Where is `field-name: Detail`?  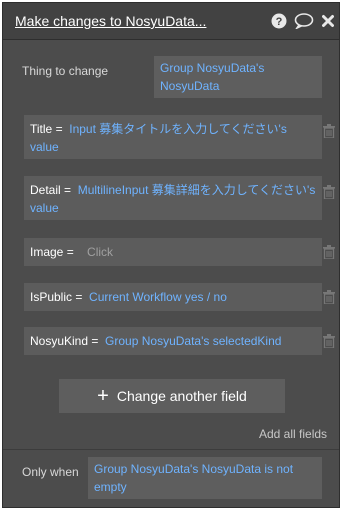 field-name: Detail is located at coordinates (45, 190).